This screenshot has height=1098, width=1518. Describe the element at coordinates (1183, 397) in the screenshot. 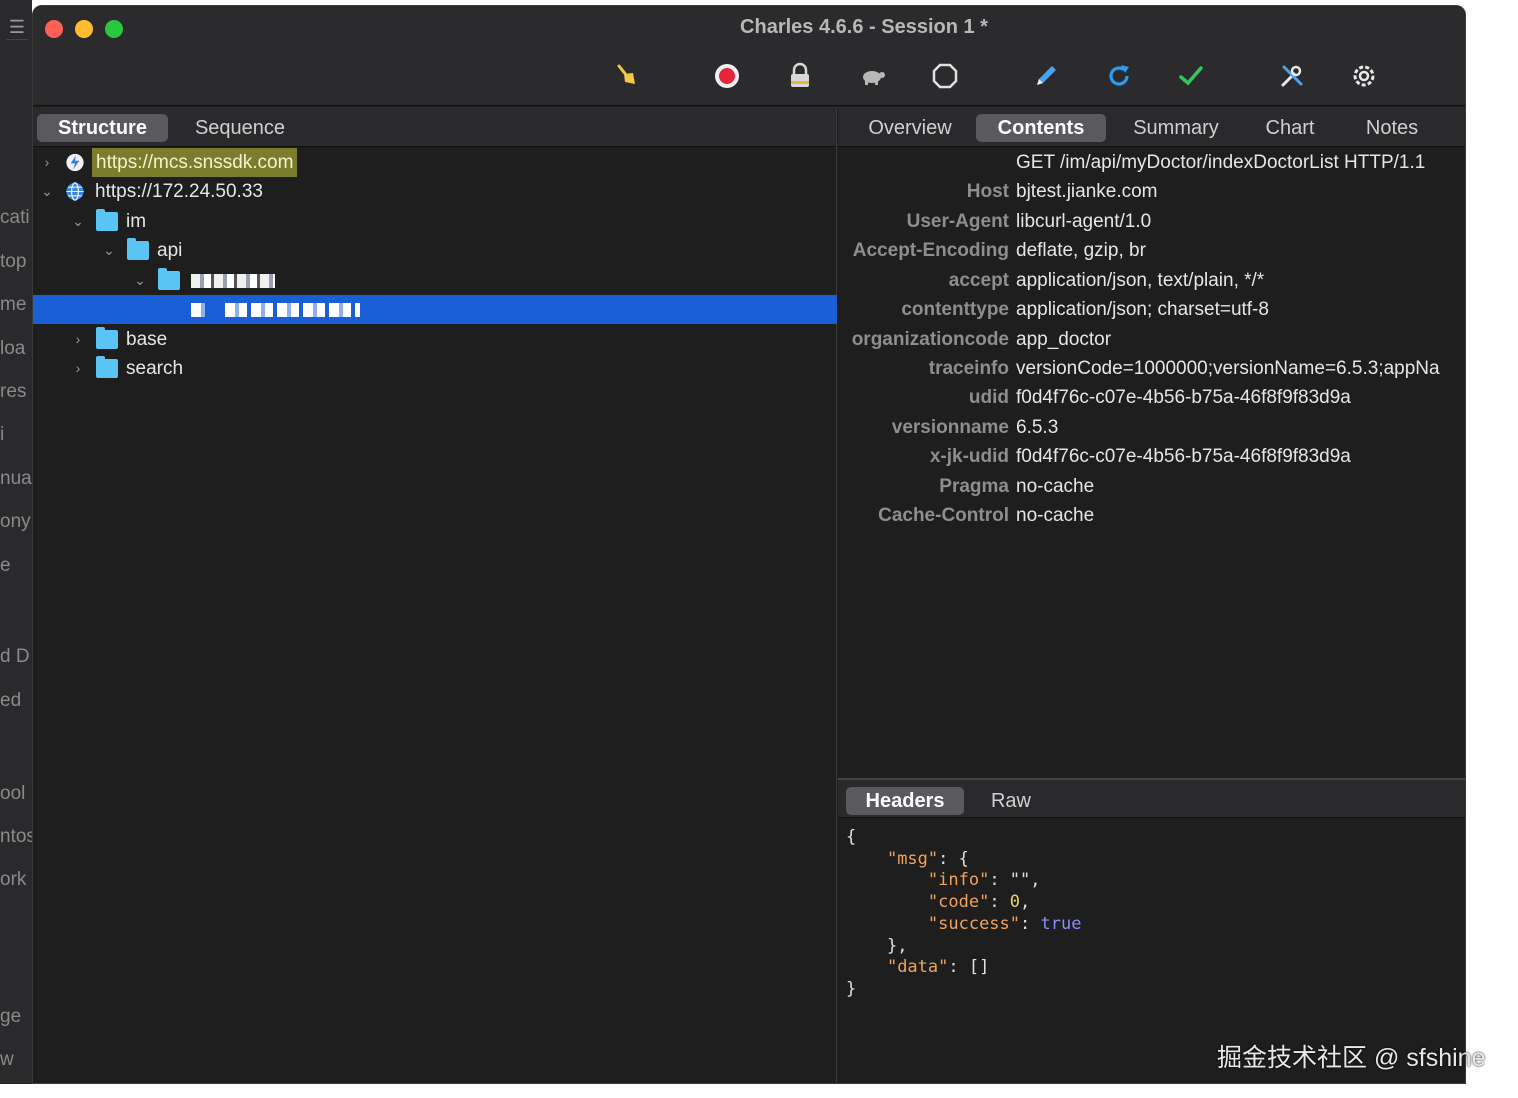

I see `header-value: f0d4f76c-c07e-4b56-b75a-46f8f9f83d9a` at that location.